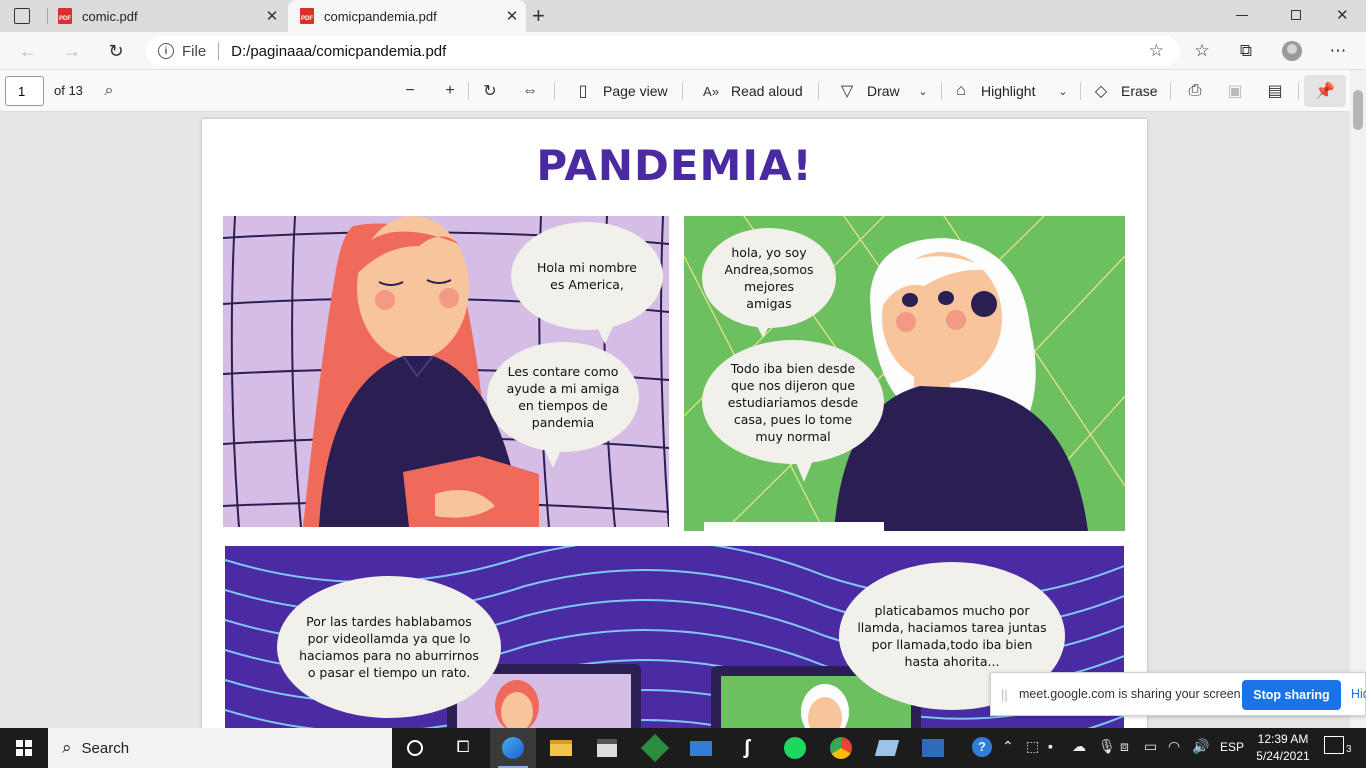 The image size is (1366, 768). I want to click on onedrive-icon: ☁, so click(1079, 746).